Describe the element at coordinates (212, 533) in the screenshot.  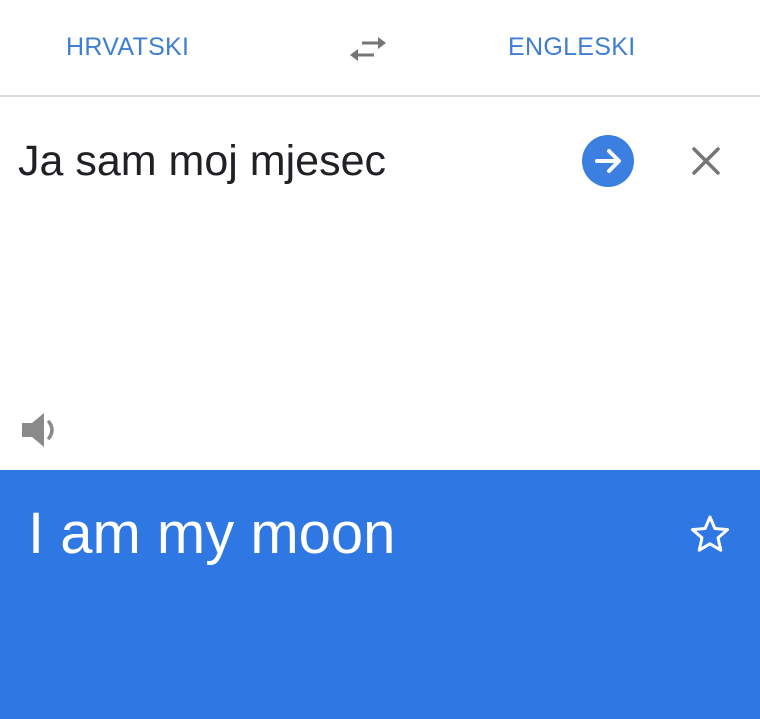
I see `translated-text: I am my moon` at that location.